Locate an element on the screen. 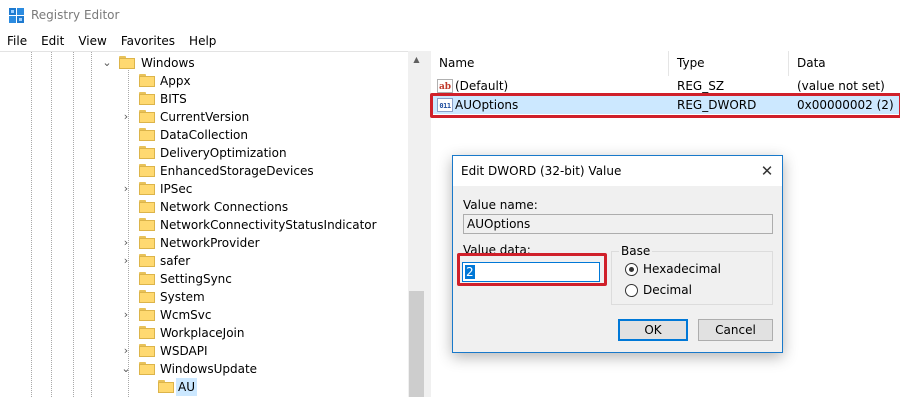 This screenshot has height=397, width=900. base-group is located at coordinates (692, 278).